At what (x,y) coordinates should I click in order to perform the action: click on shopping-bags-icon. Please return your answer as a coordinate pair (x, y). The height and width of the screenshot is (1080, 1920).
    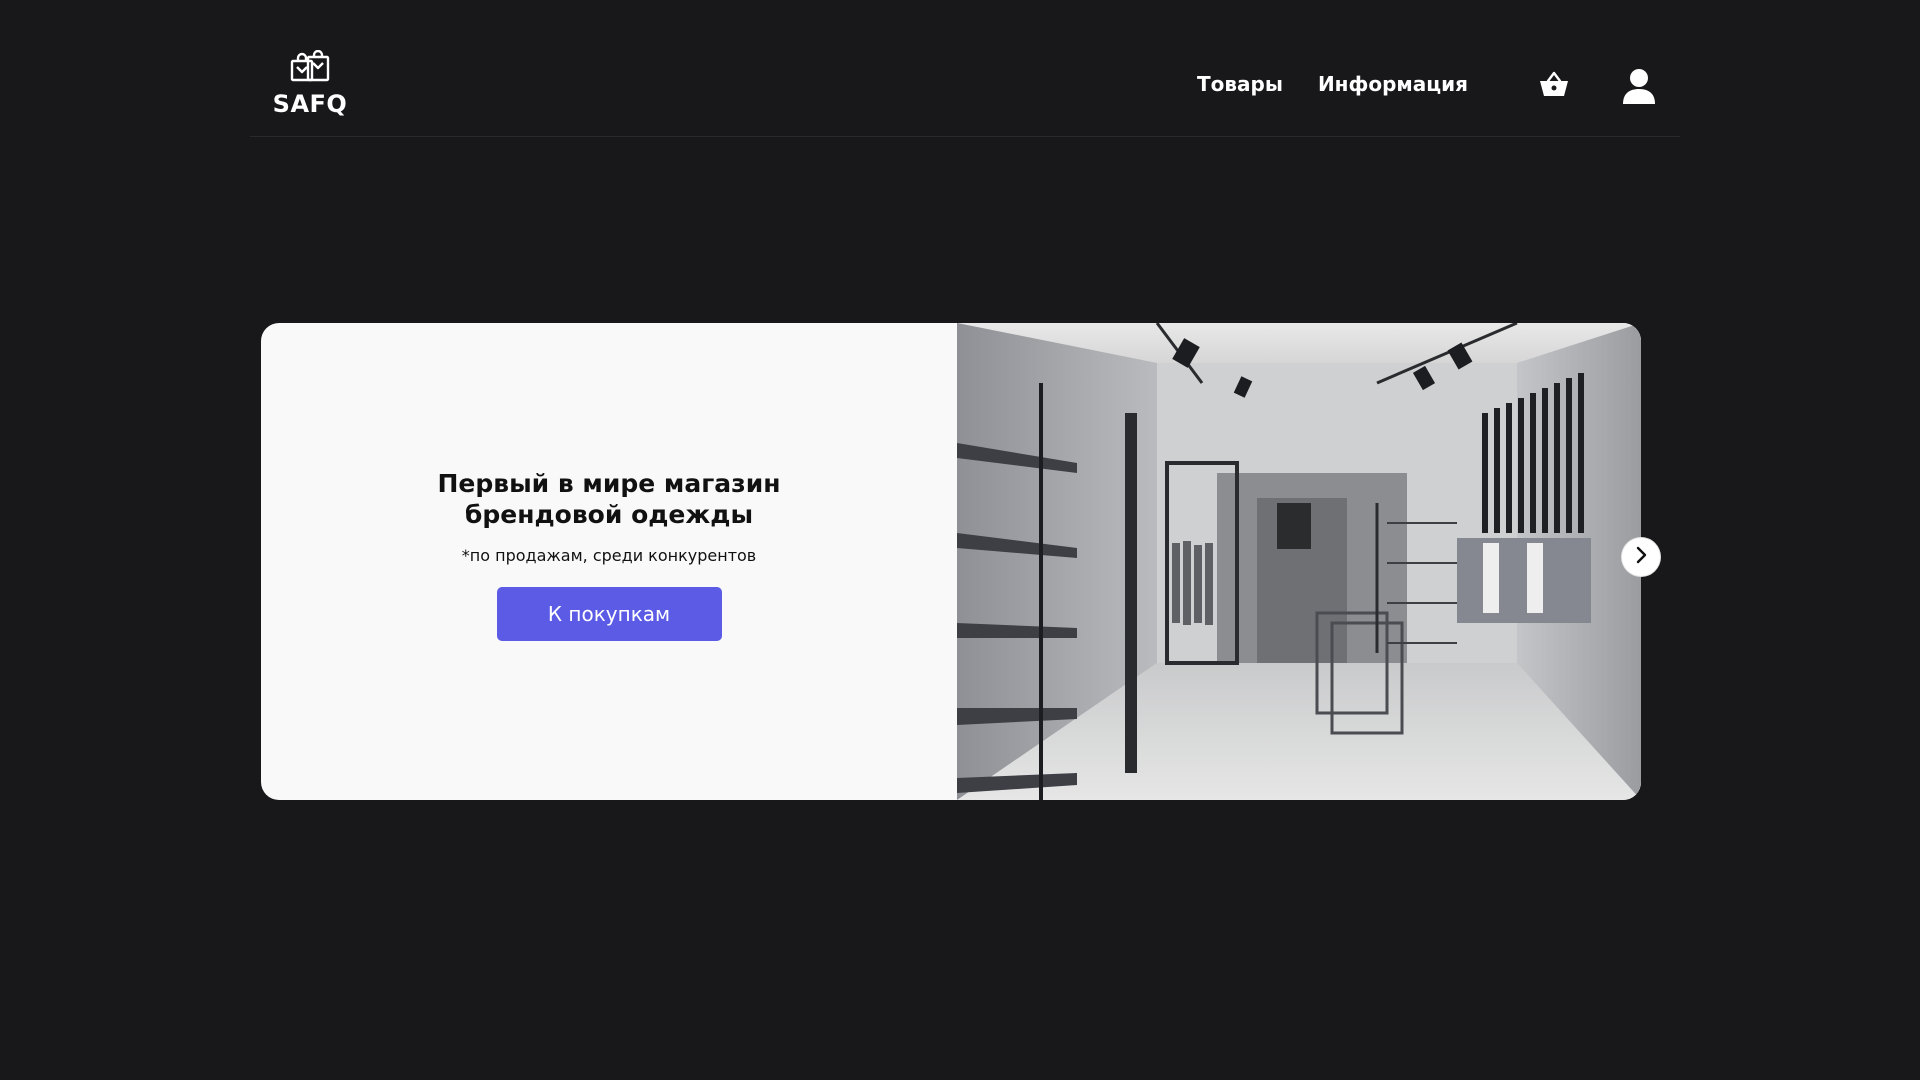
    Looking at the image, I should click on (310, 68).